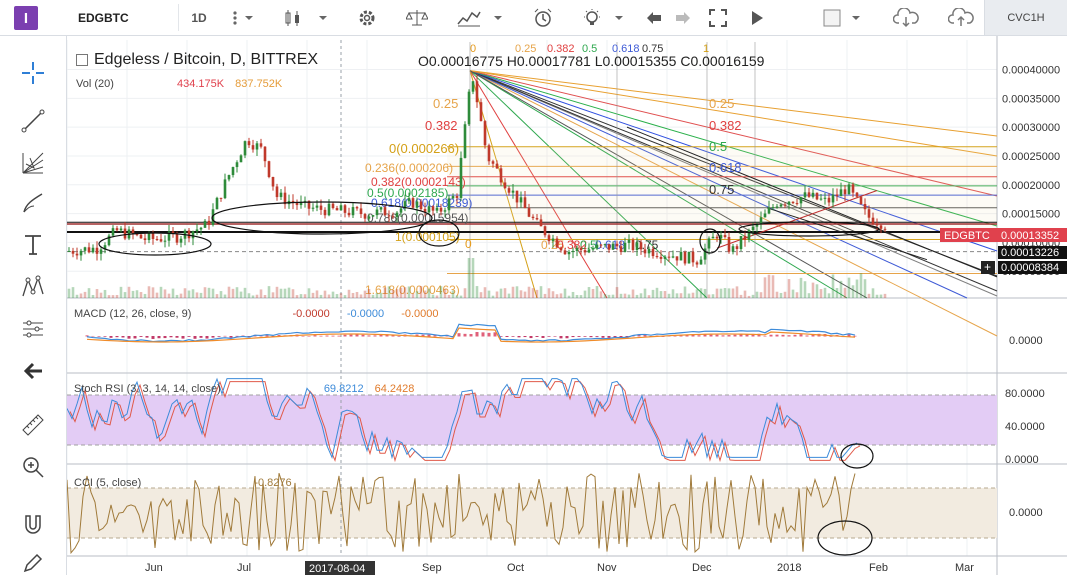 This screenshot has width=1067, height=578. I want to click on ruler-icon, so click(33, 425).